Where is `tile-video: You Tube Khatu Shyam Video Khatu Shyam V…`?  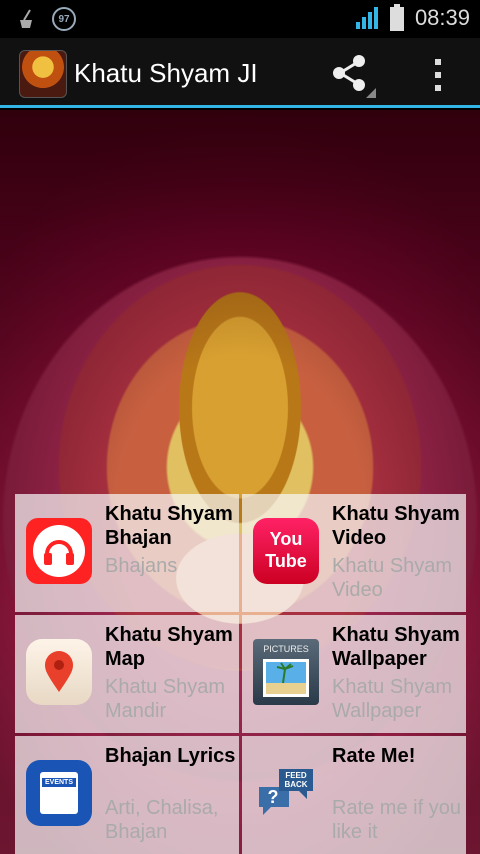 tile-video: You Tube Khatu Shyam Video Khatu Shyam V… is located at coordinates (354, 553).